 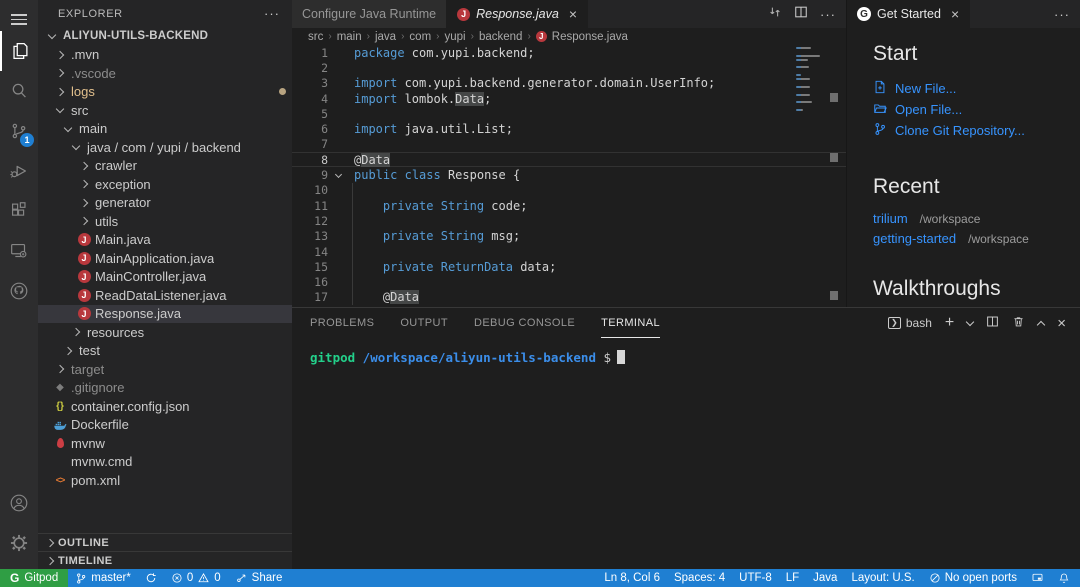 I want to click on open-changes-icon, so click(x=775, y=14).